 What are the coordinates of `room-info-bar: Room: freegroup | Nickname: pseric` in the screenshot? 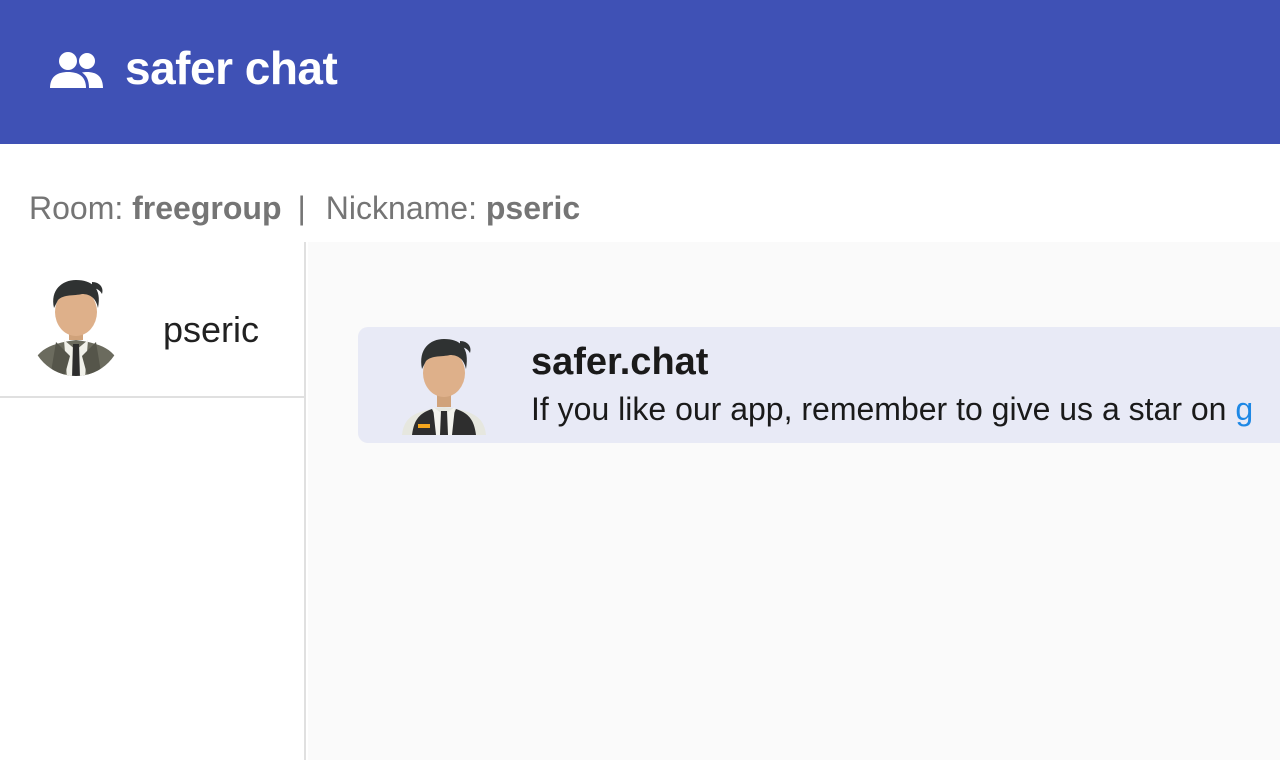 It's located at (304, 208).